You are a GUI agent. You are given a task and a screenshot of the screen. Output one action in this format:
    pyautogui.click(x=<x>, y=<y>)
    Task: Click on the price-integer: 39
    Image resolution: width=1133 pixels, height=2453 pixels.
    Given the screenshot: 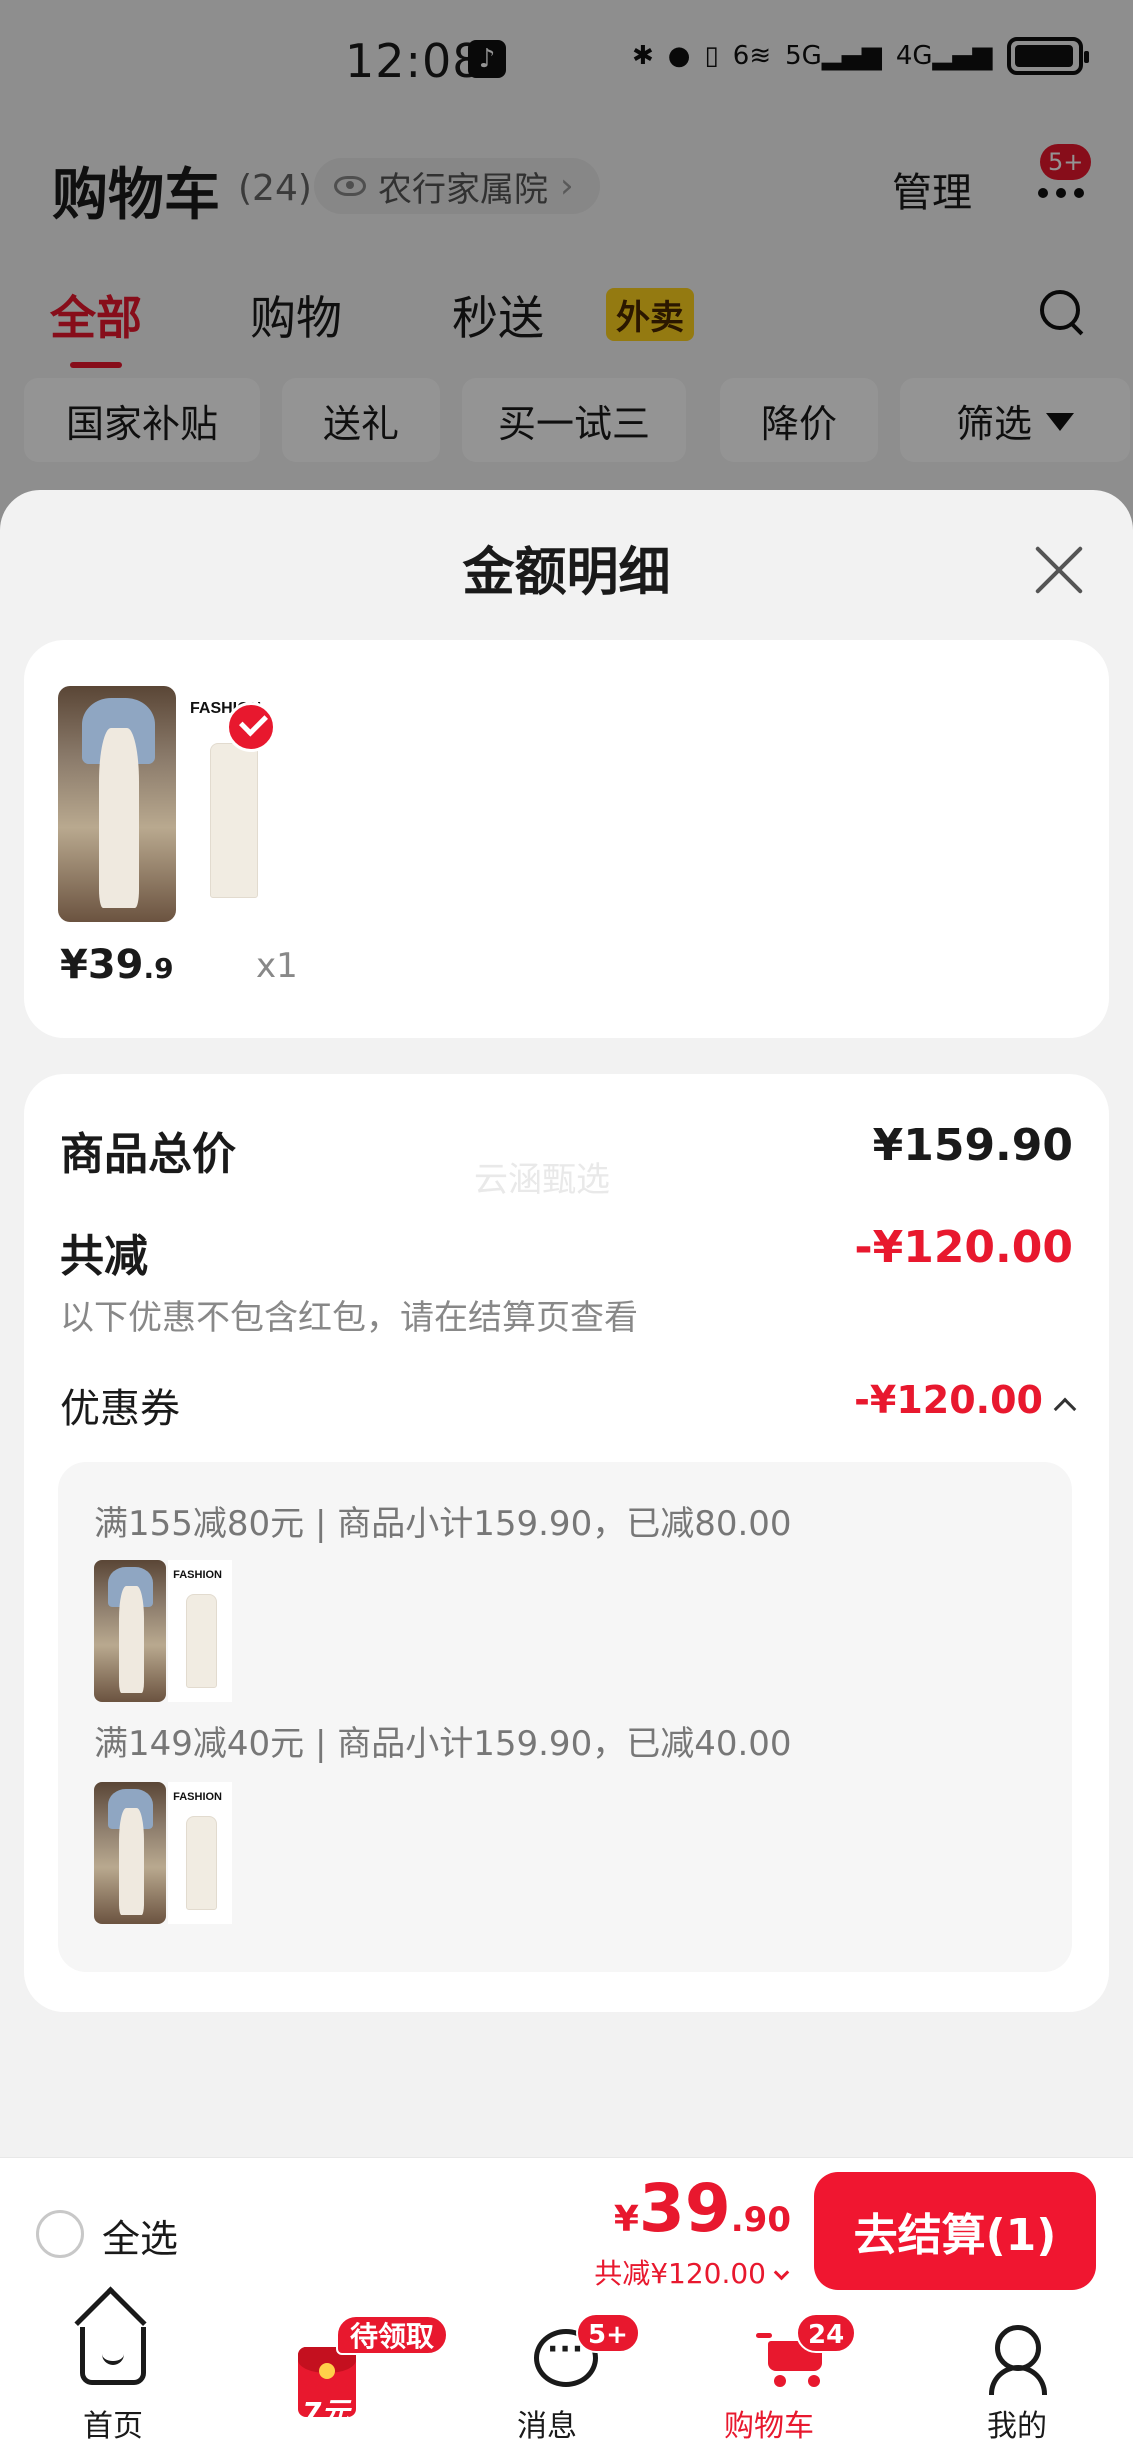 What is the action you would take?
    pyautogui.click(x=684, y=2208)
    